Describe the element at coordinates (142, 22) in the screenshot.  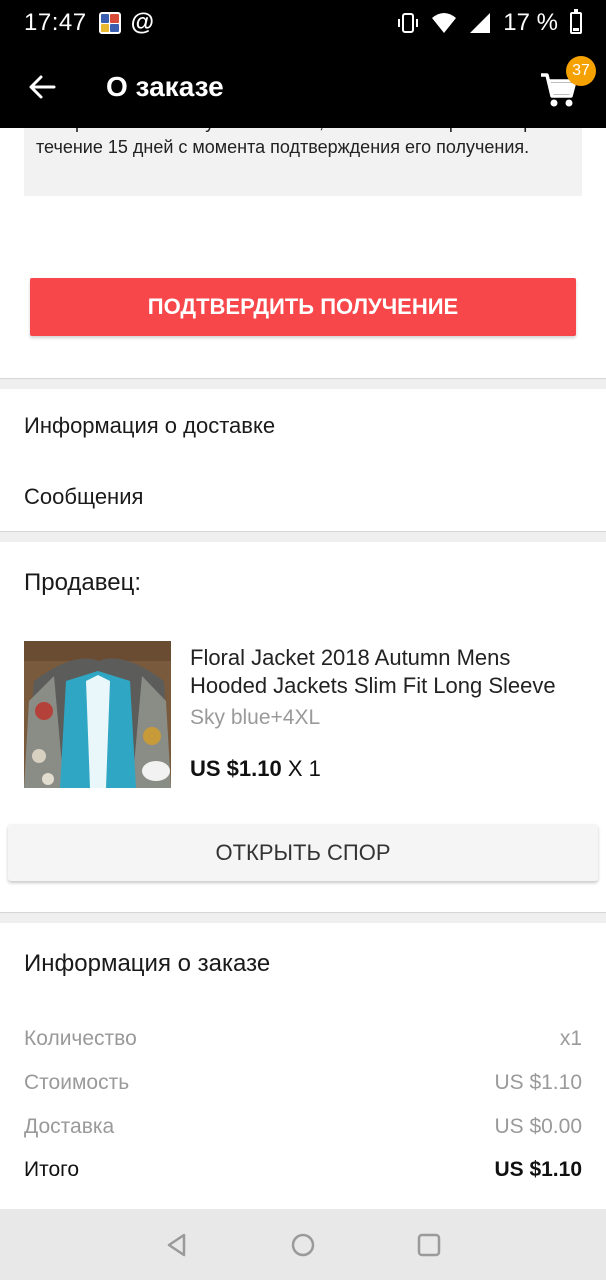
I see `at-sign-icon: @` at that location.